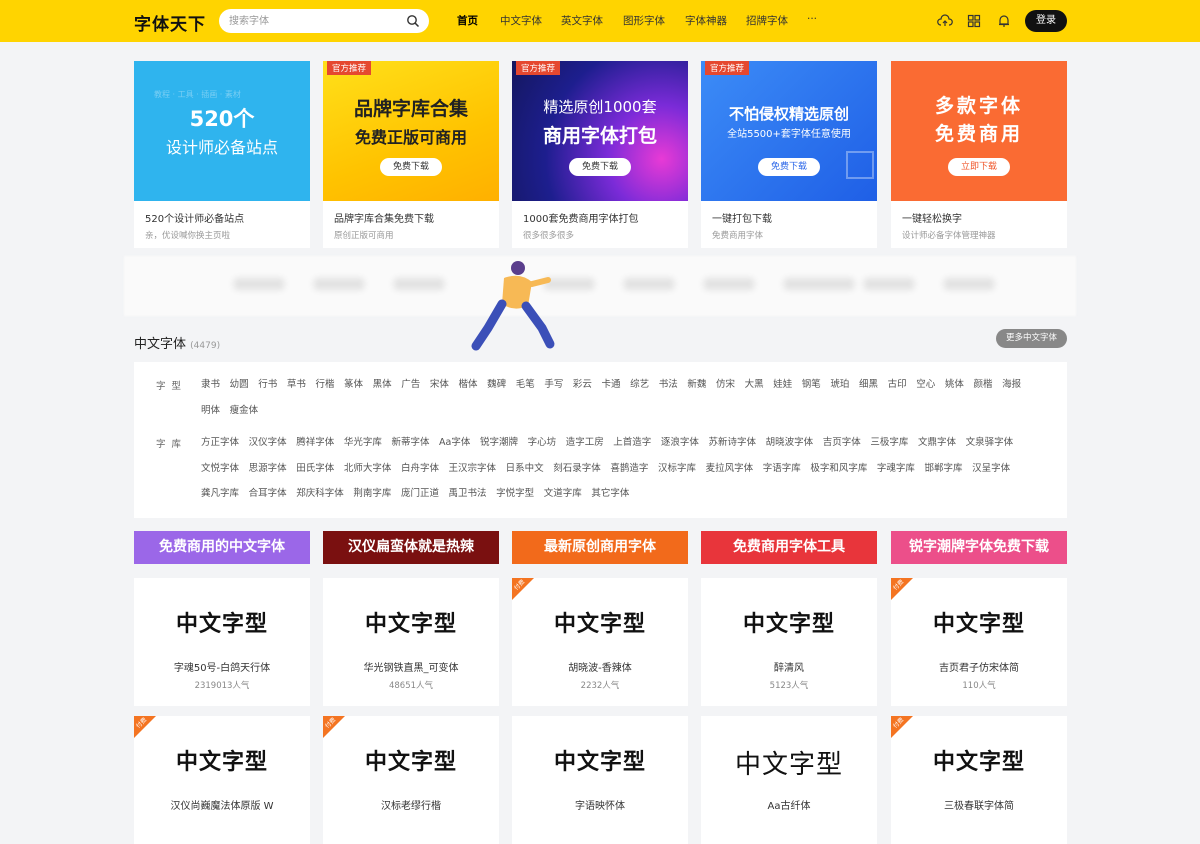  What do you see at coordinates (937, 443) in the screenshot?
I see `lib-option: 文鼎字体` at bounding box center [937, 443].